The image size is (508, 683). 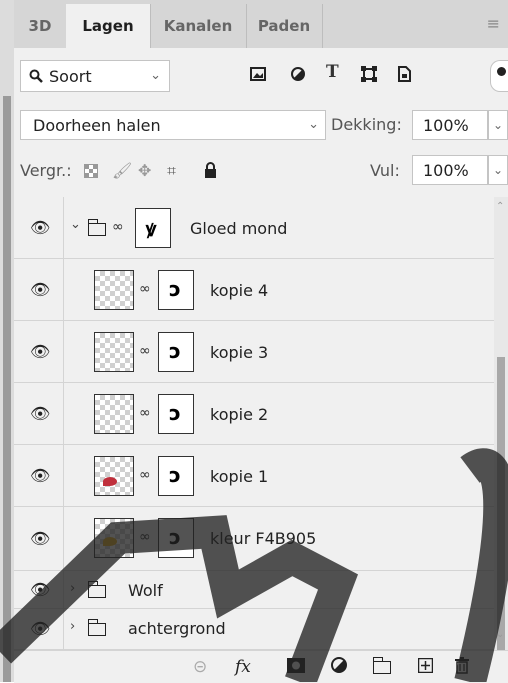 What do you see at coordinates (382, 665) in the screenshot?
I see `new-group-icon` at bounding box center [382, 665].